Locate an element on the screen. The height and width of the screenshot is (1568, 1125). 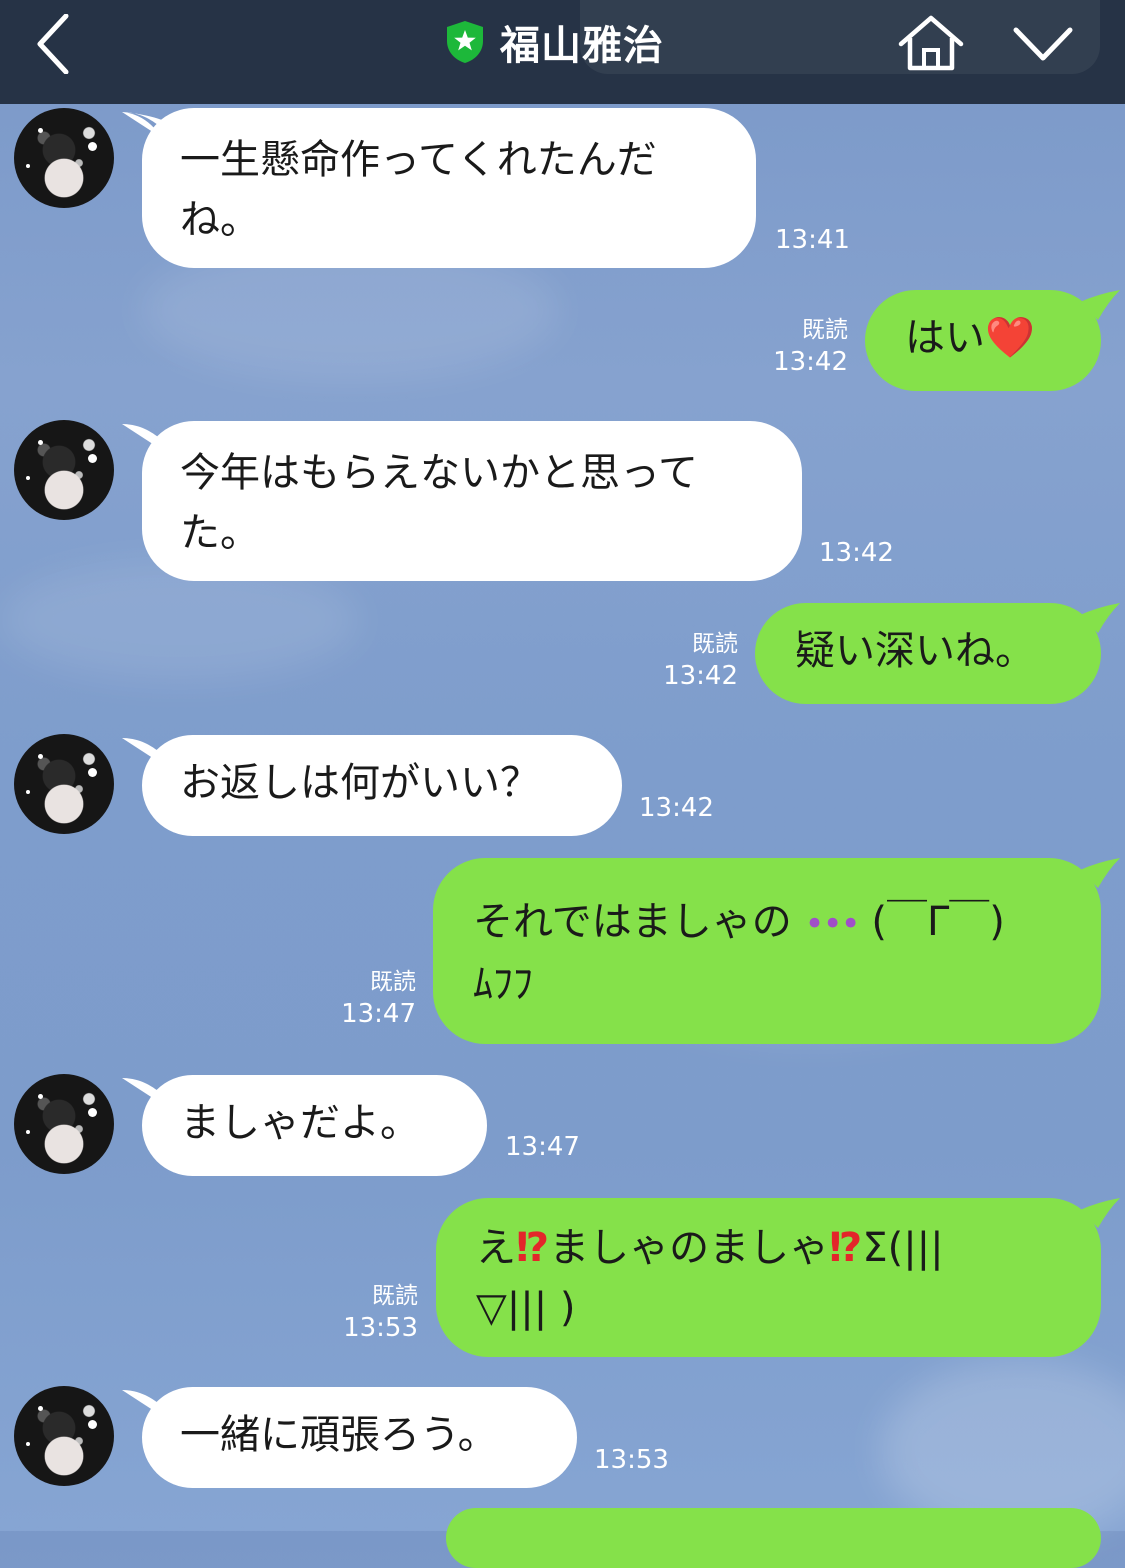
message-text: ▽||| ) is located at coordinates (526, 1308).